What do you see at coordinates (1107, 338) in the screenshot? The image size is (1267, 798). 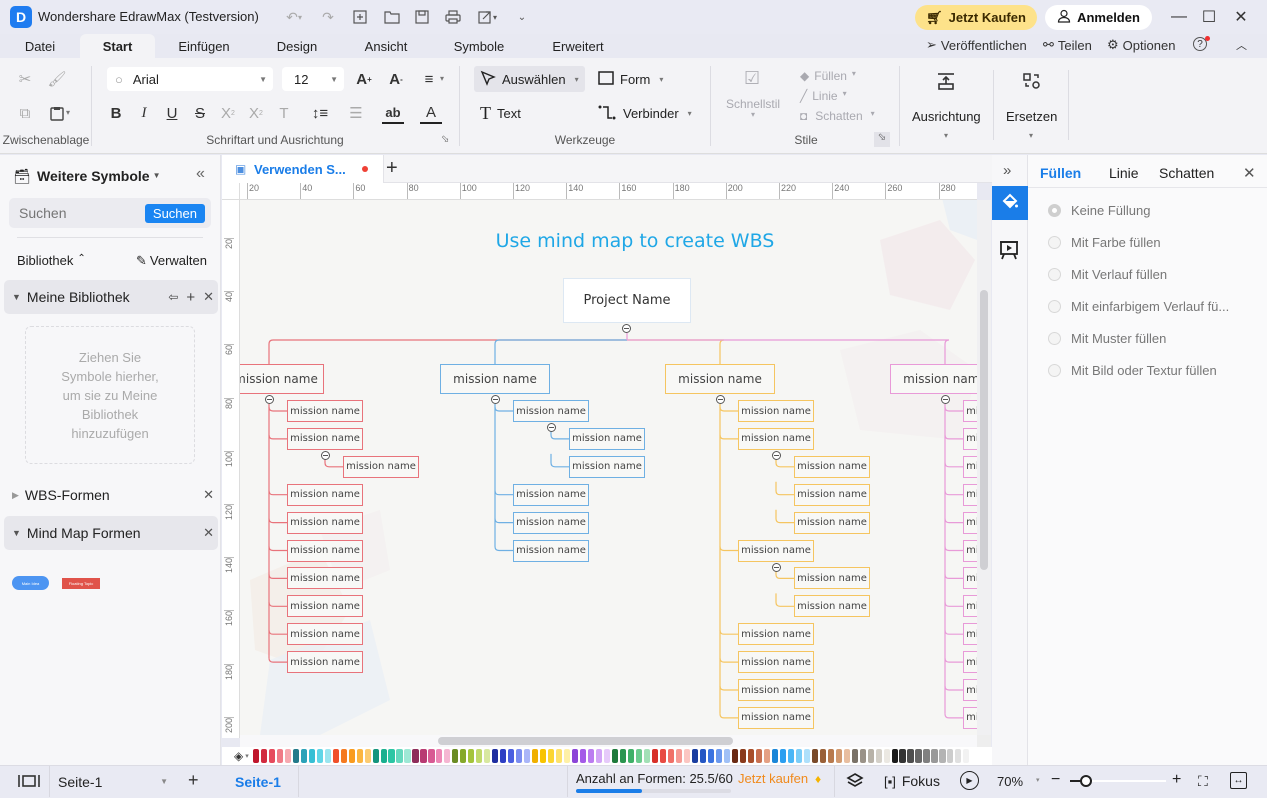 I see `fill-option-pattern: Mit Muster füllen` at bounding box center [1107, 338].